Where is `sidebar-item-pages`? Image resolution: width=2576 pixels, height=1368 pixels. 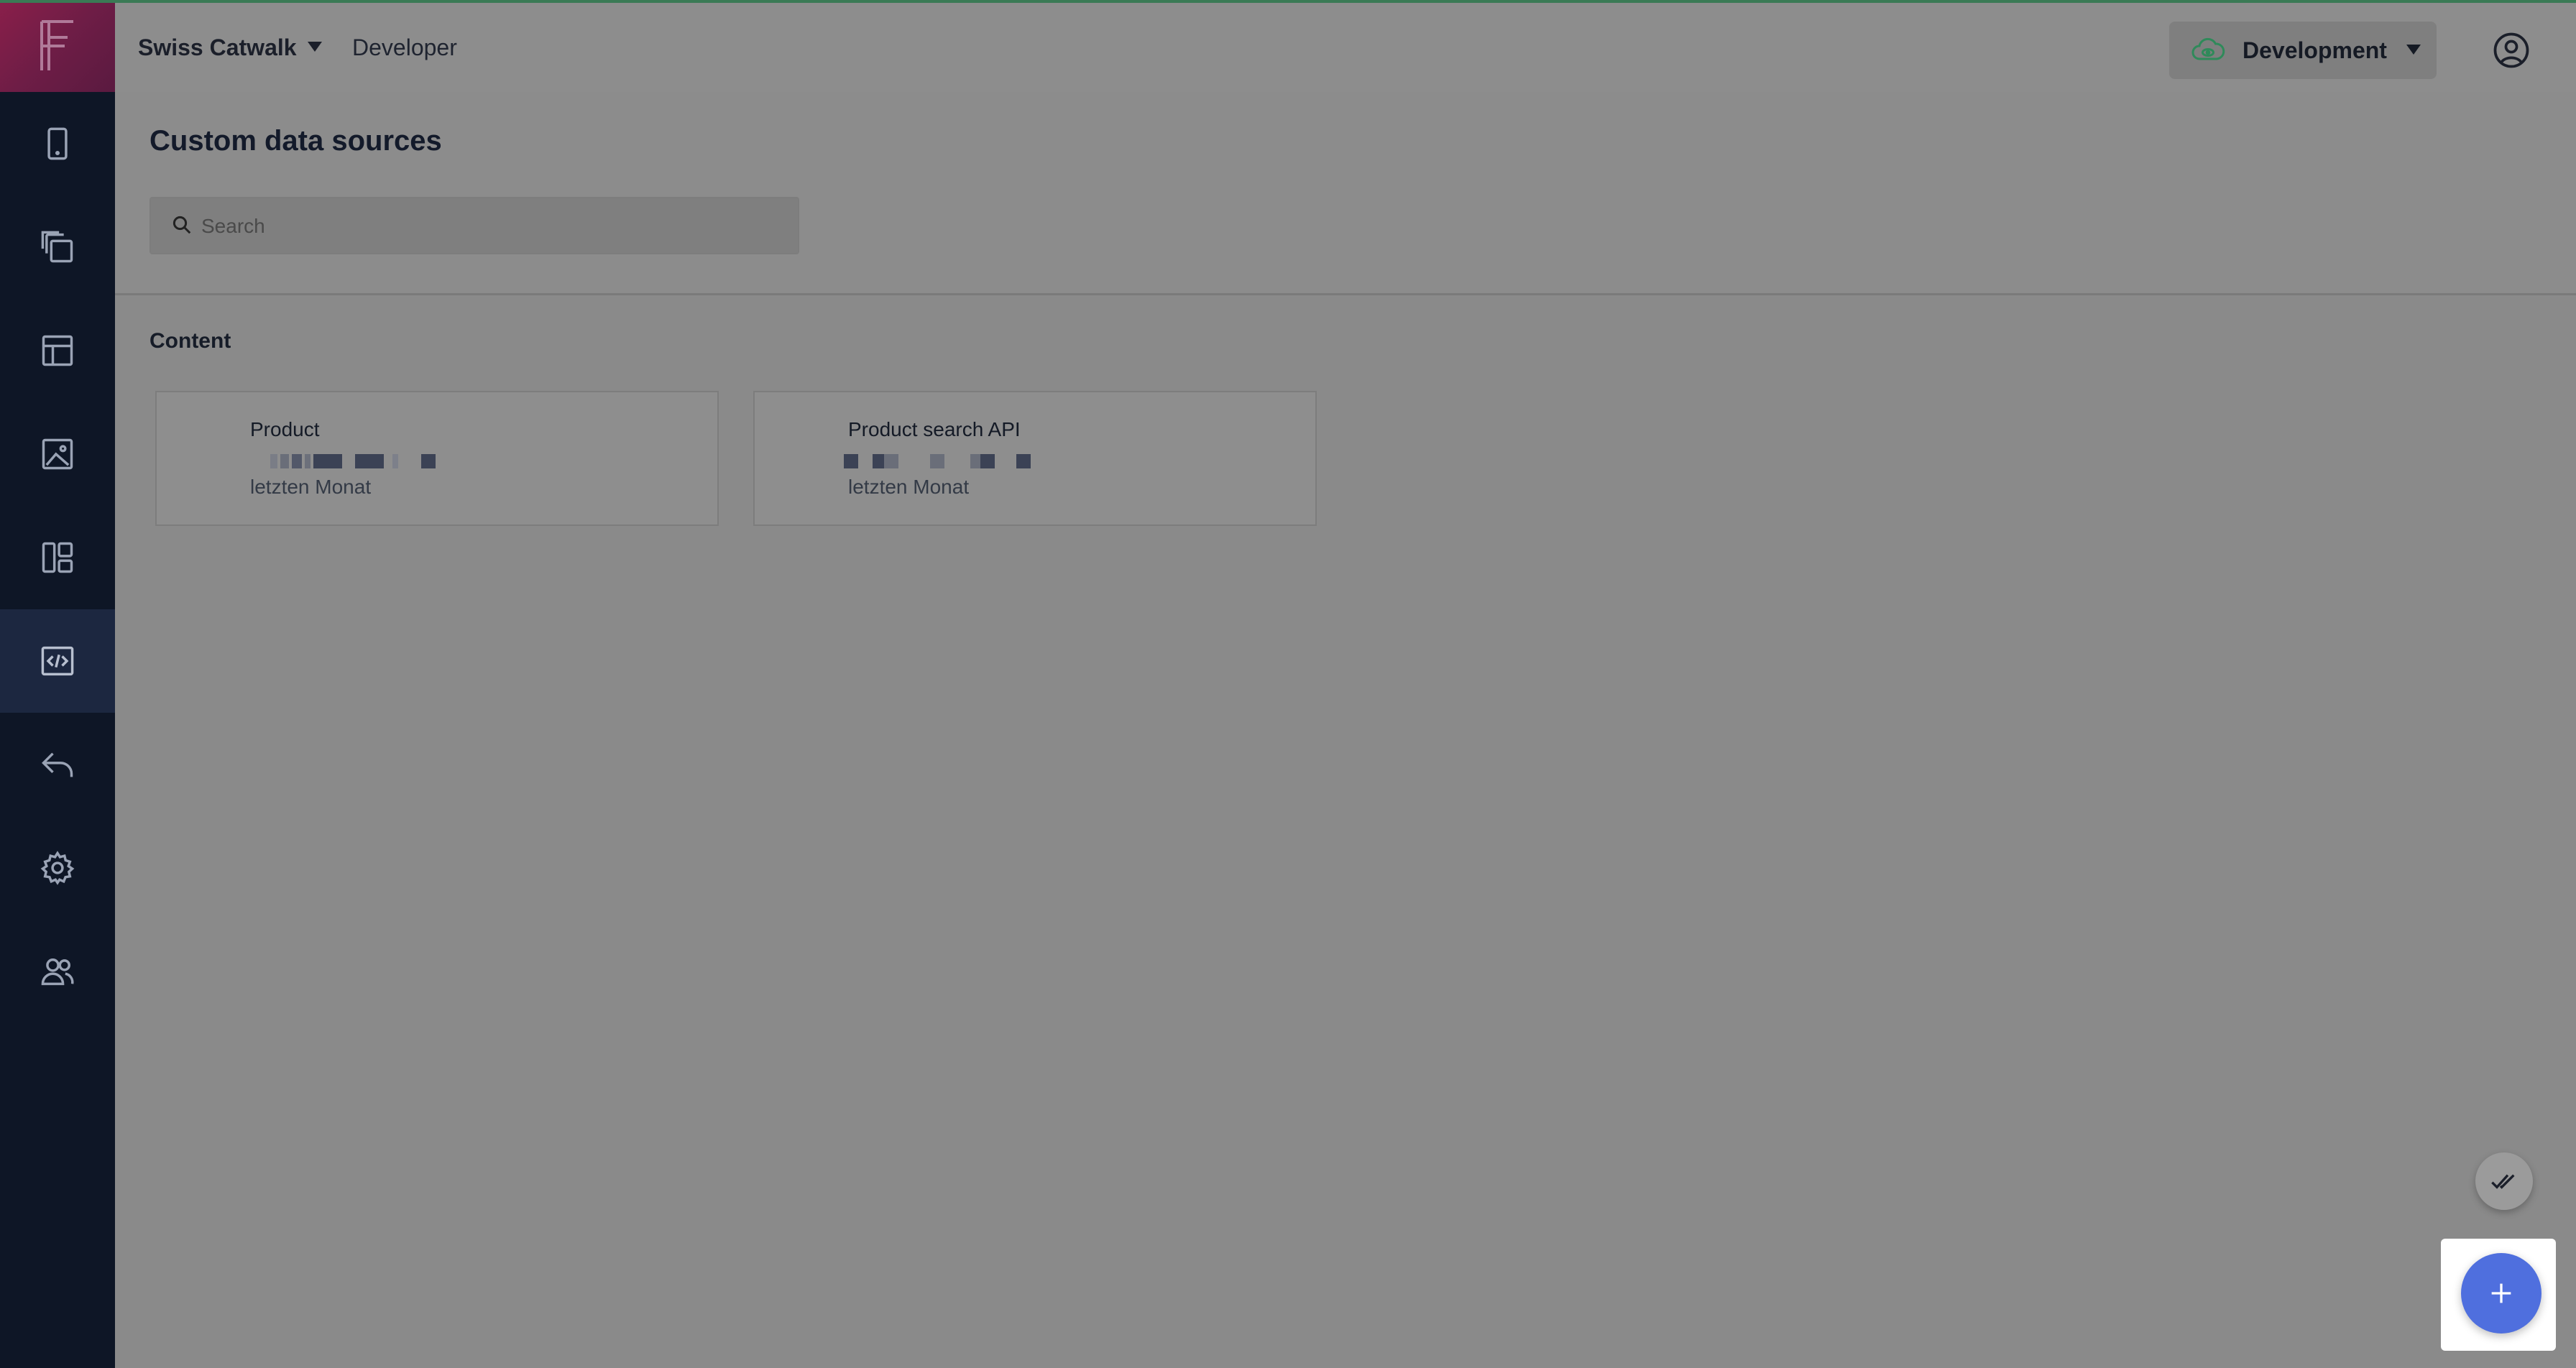
sidebar-item-pages is located at coordinates (57, 247).